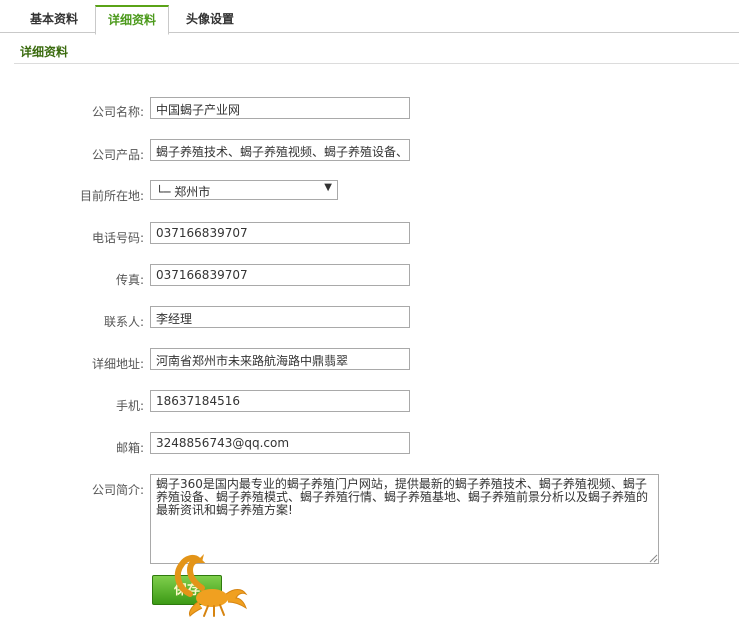  I want to click on address-label: 详细地址:, so click(117, 364).